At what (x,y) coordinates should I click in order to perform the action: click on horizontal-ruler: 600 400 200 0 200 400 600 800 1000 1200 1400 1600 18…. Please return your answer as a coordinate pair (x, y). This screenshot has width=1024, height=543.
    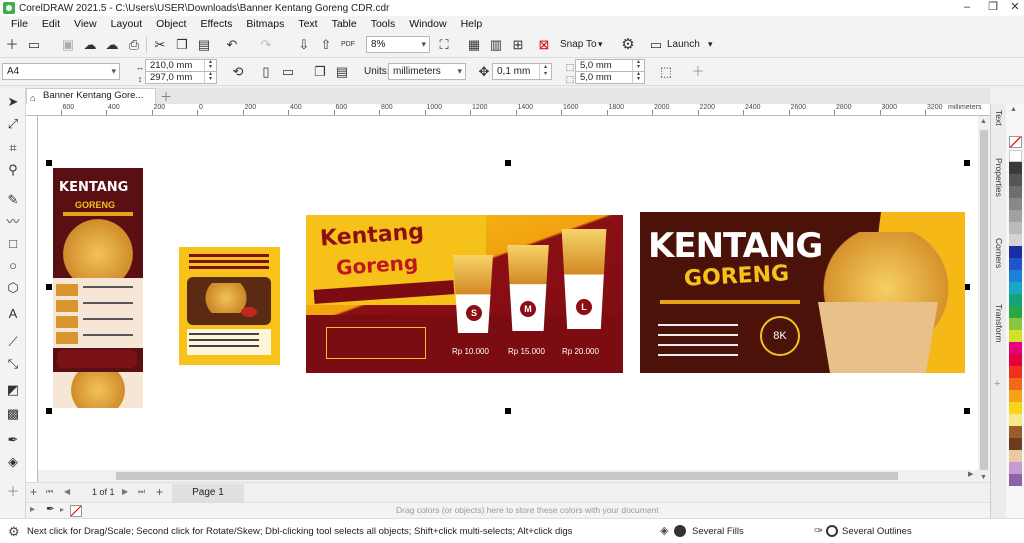
    Looking at the image, I should click on (508, 110).